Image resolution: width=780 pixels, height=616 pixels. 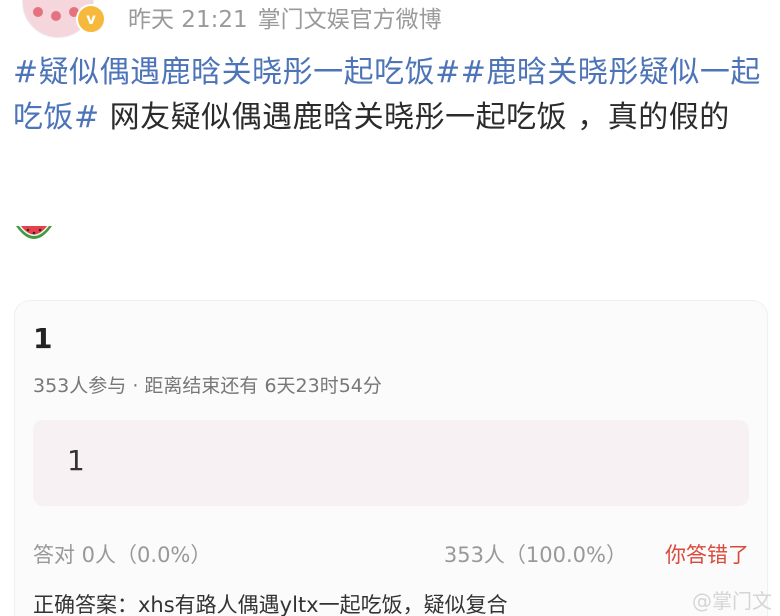 I want to click on post-time: 昨天 21:21, so click(x=188, y=20).